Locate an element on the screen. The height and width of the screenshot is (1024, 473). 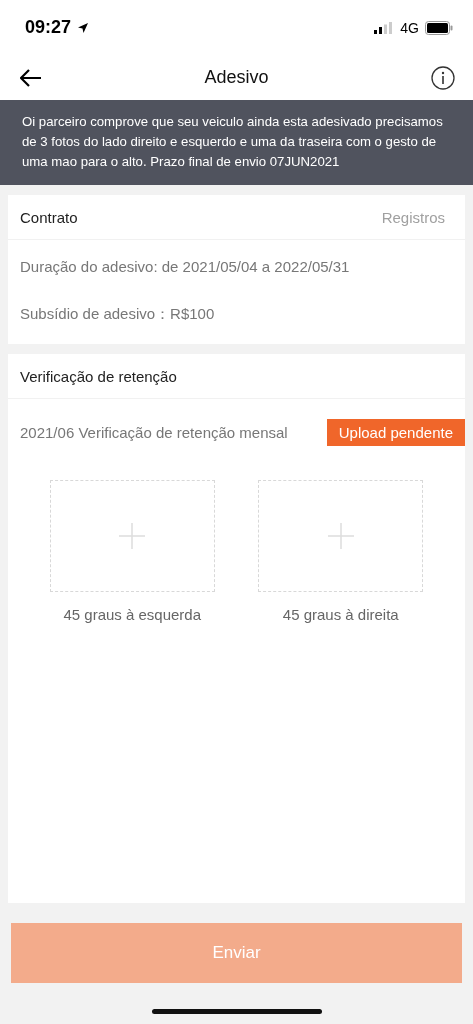
network-label: 4G is located at coordinates (409, 27).